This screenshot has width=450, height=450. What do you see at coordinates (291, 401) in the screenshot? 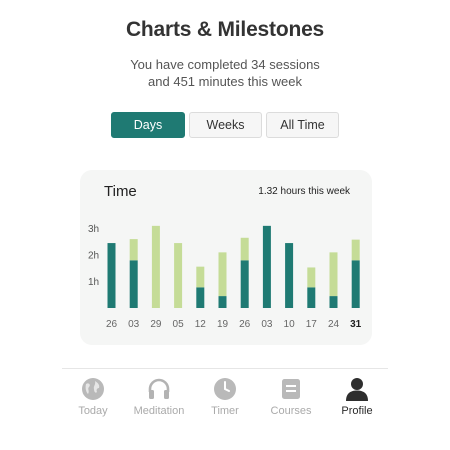
I see `nav-item-courses: Courses` at bounding box center [291, 401].